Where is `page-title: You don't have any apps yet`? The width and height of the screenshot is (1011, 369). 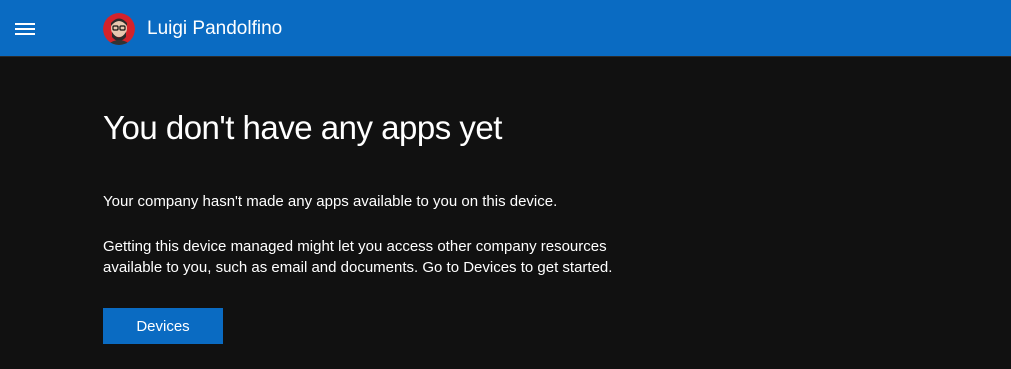 page-title: You don't have any apps yet is located at coordinates (302, 127).